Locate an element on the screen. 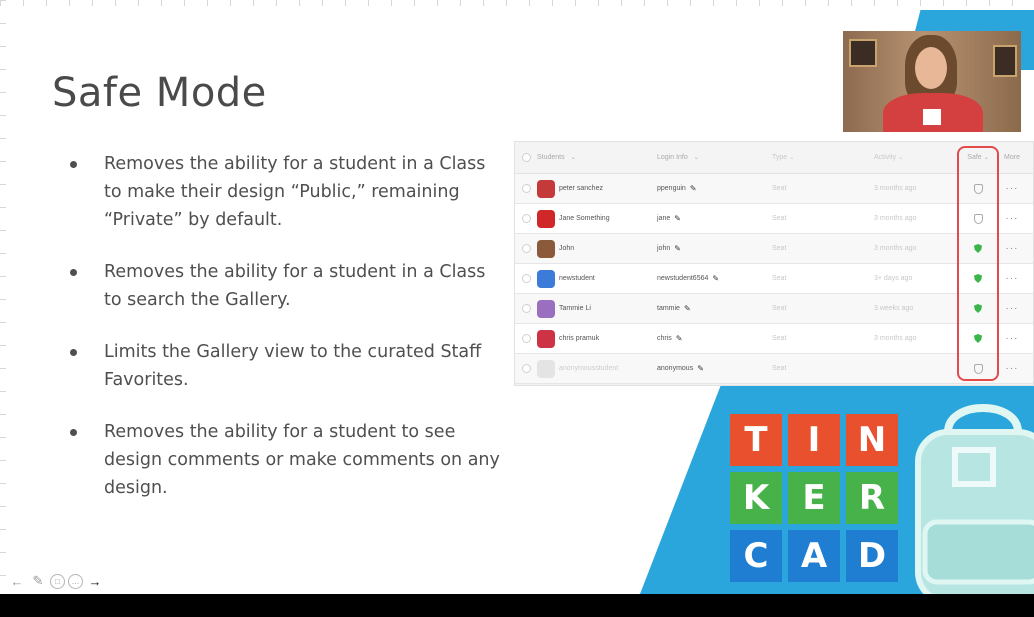  login-name: anonymous is located at coordinates (675, 368).